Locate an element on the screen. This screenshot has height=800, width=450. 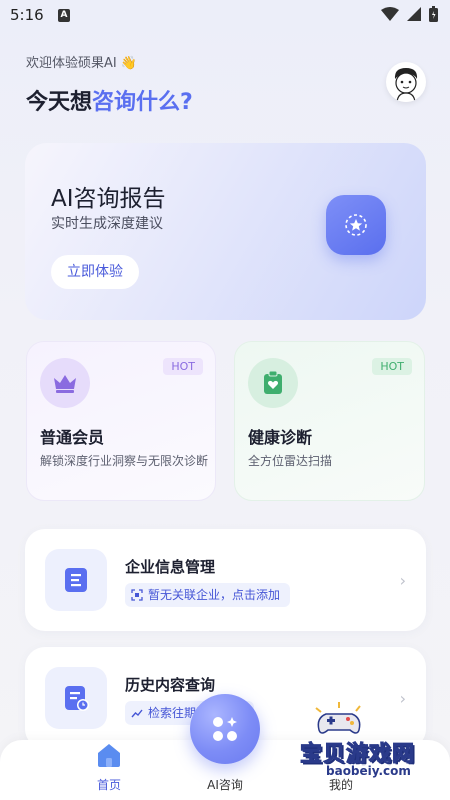
headline-highlight: 咨询什么 is located at coordinates (136, 102).